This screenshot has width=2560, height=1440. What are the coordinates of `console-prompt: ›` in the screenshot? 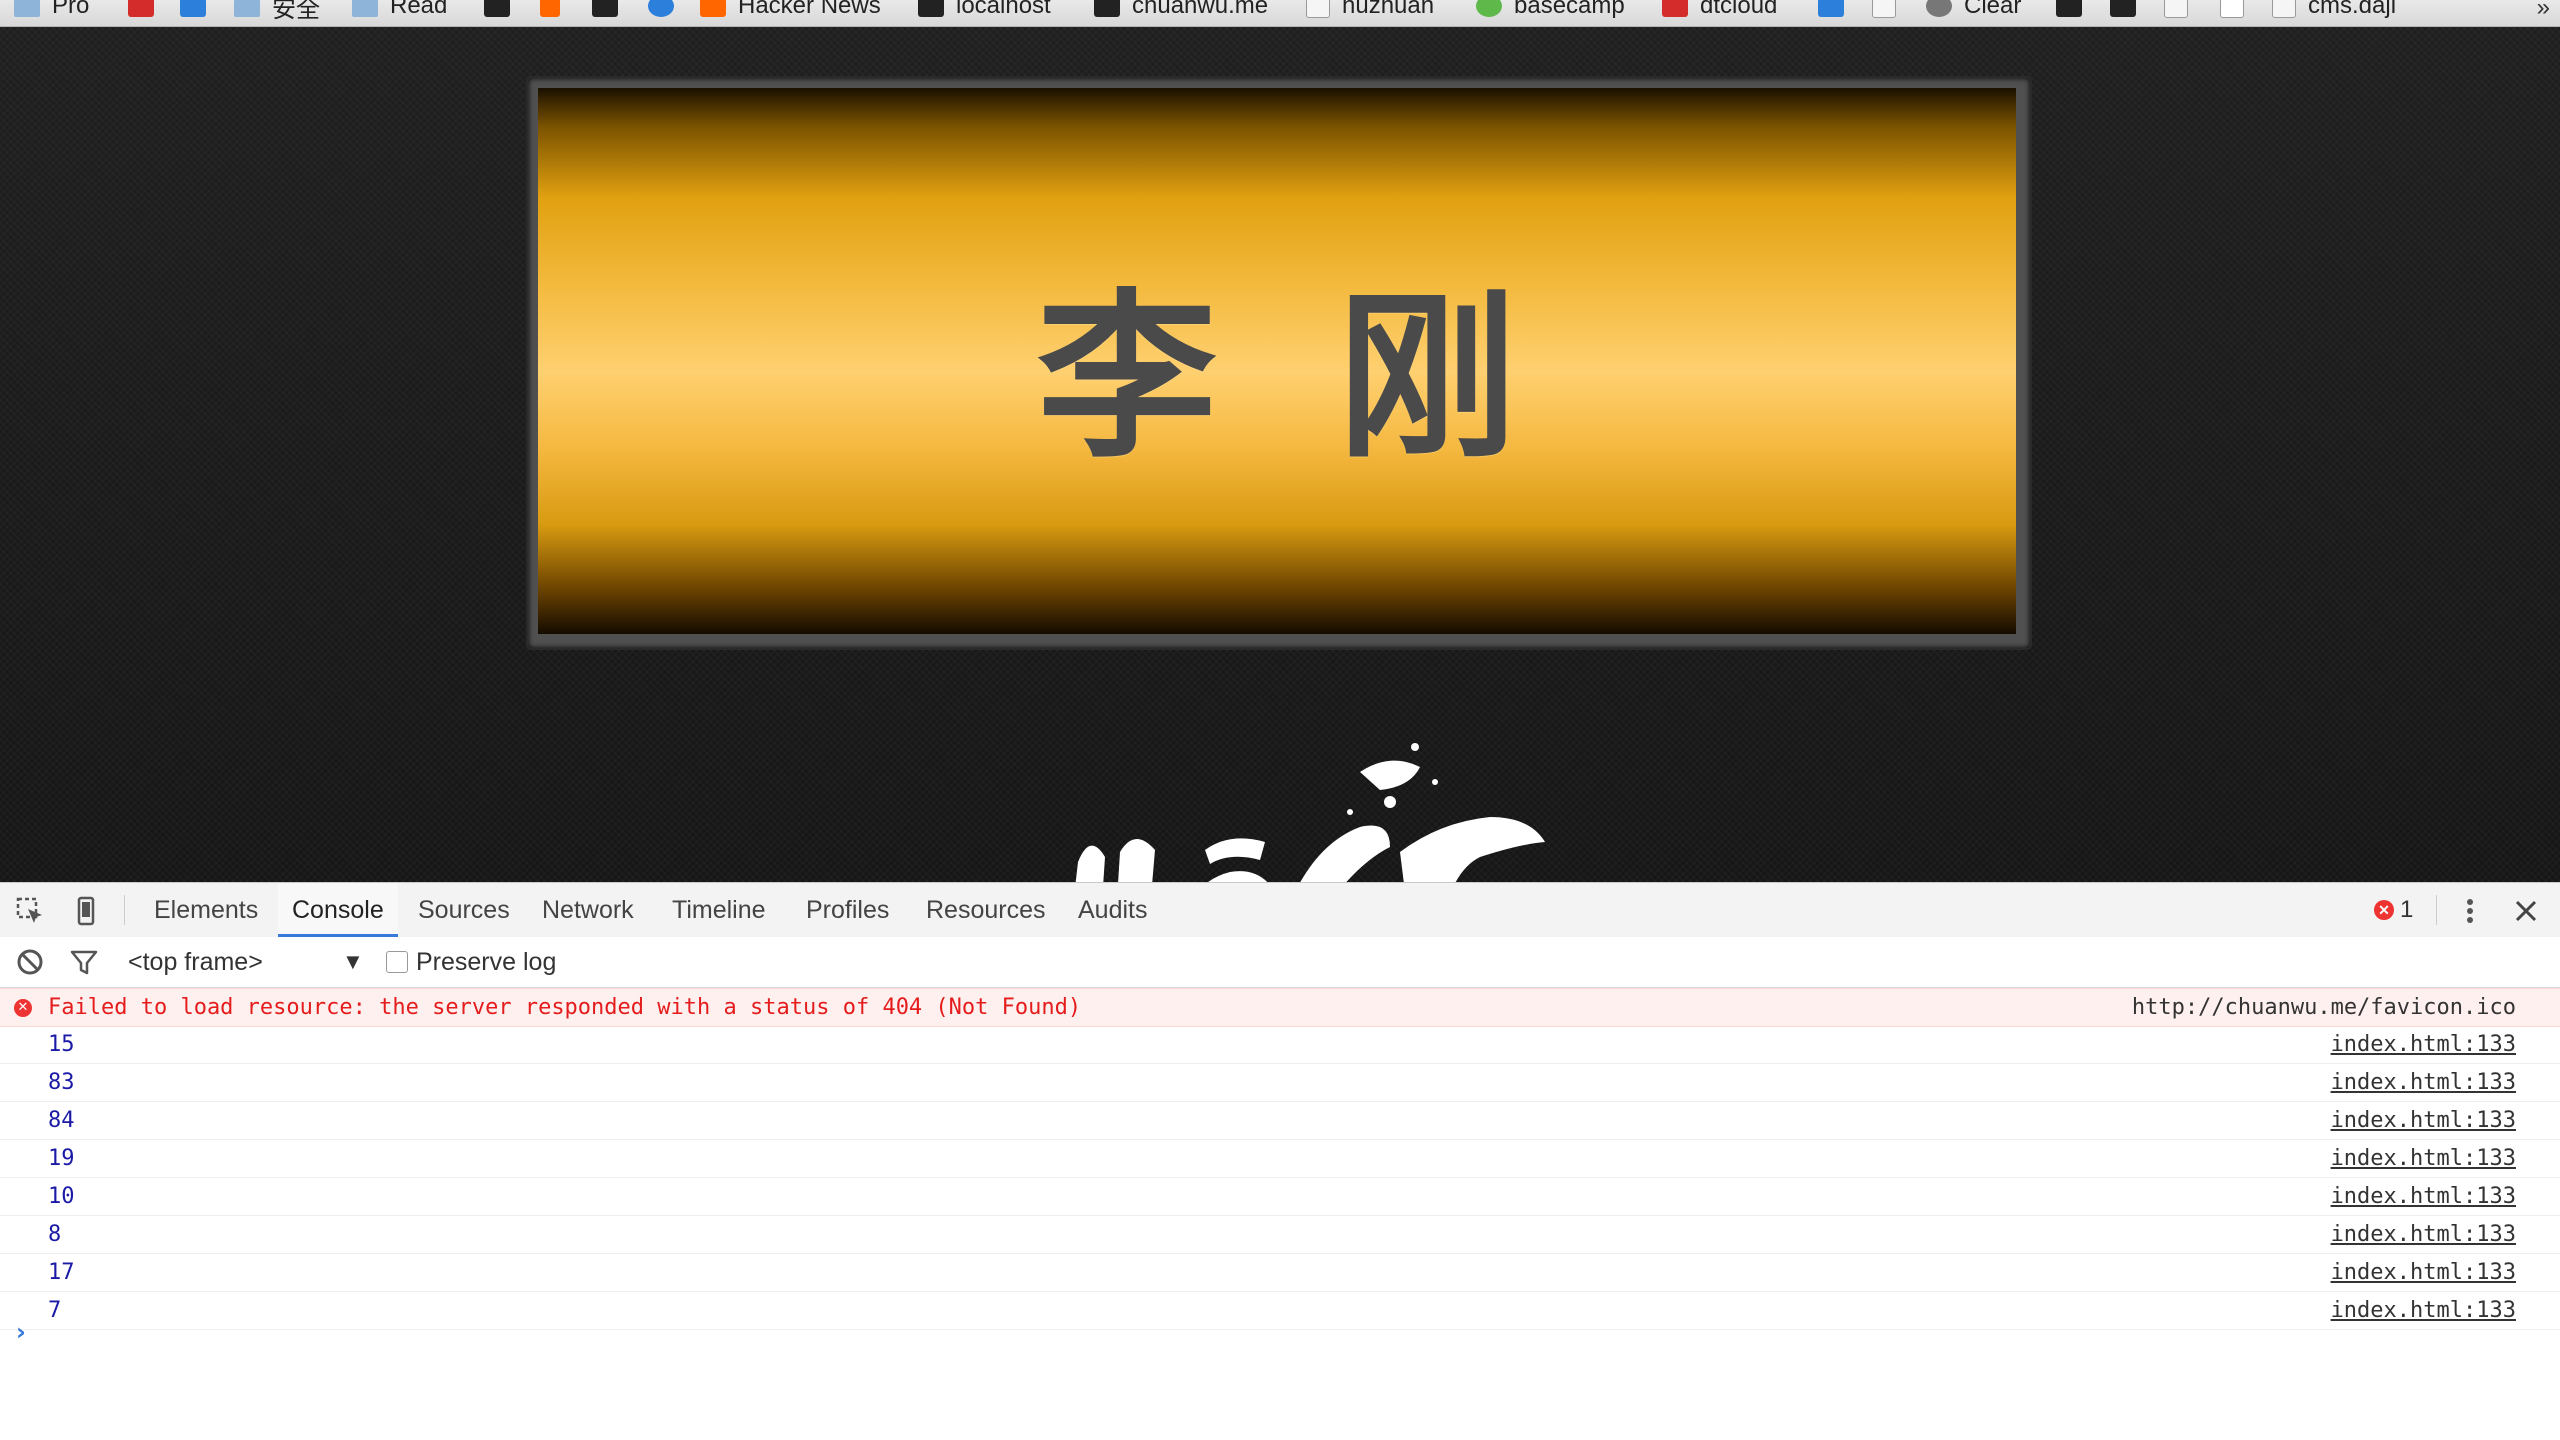 It's located at (21, 1332).